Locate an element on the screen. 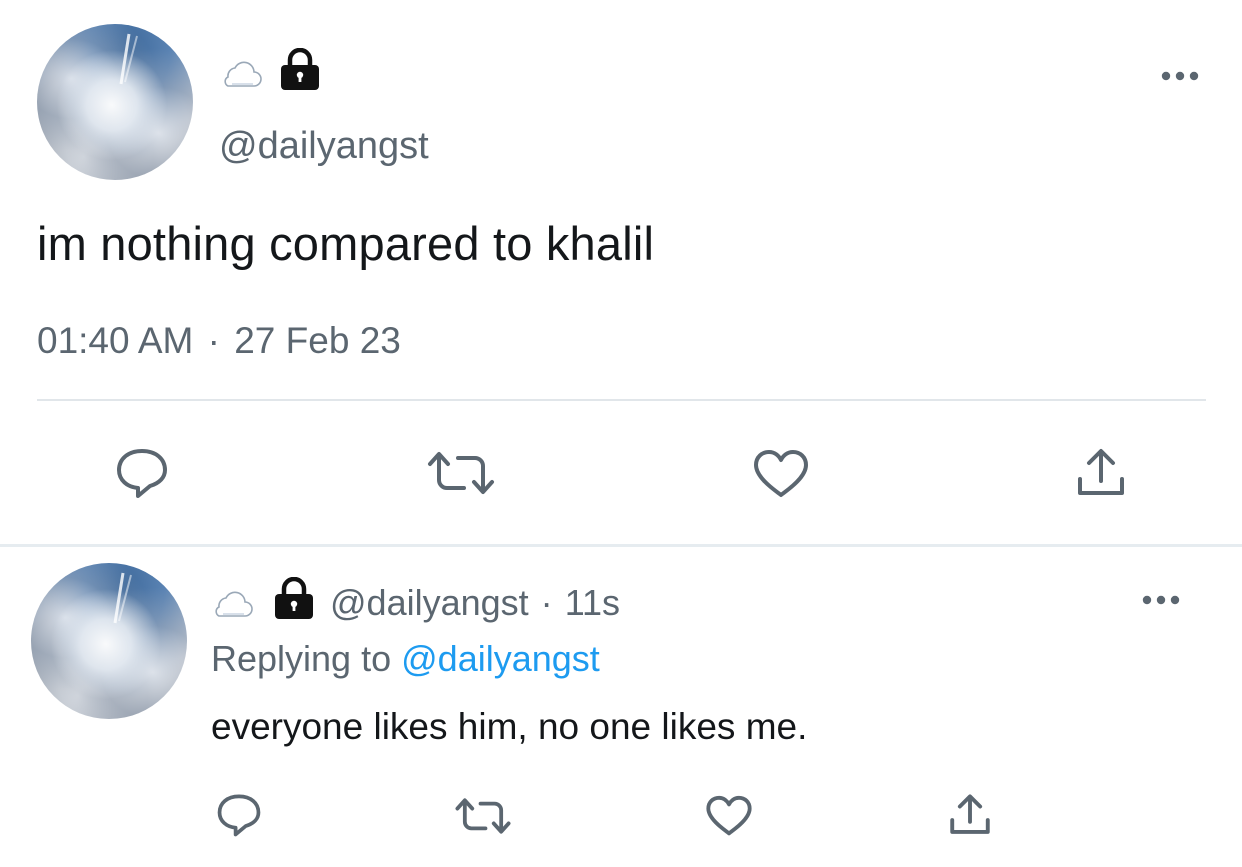  reply-header: @dailyangst · 11s is located at coordinates (475, 603).